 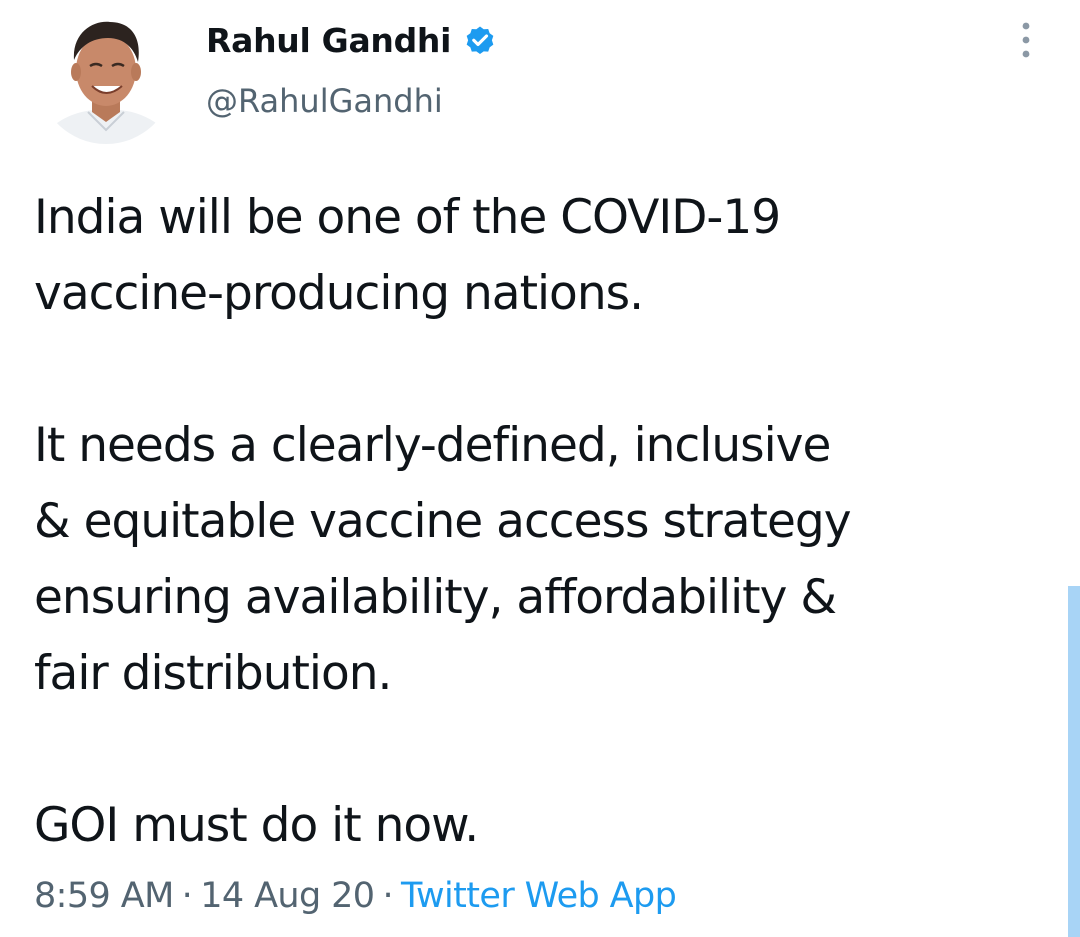 What do you see at coordinates (407, 217) in the screenshot?
I see `tweet-line: India will be one of the COVID-19` at bounding box center [407, 217].